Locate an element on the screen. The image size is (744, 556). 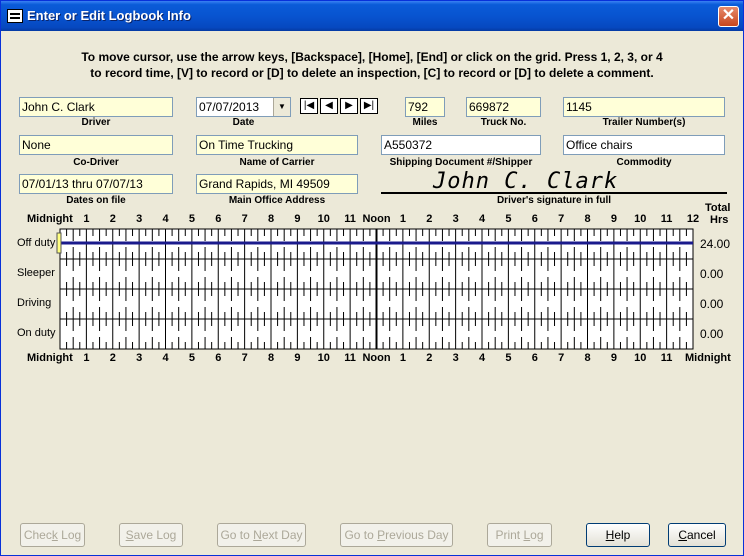
next-day-text-button: Go to Next Day is located at coordinates (261, 535).